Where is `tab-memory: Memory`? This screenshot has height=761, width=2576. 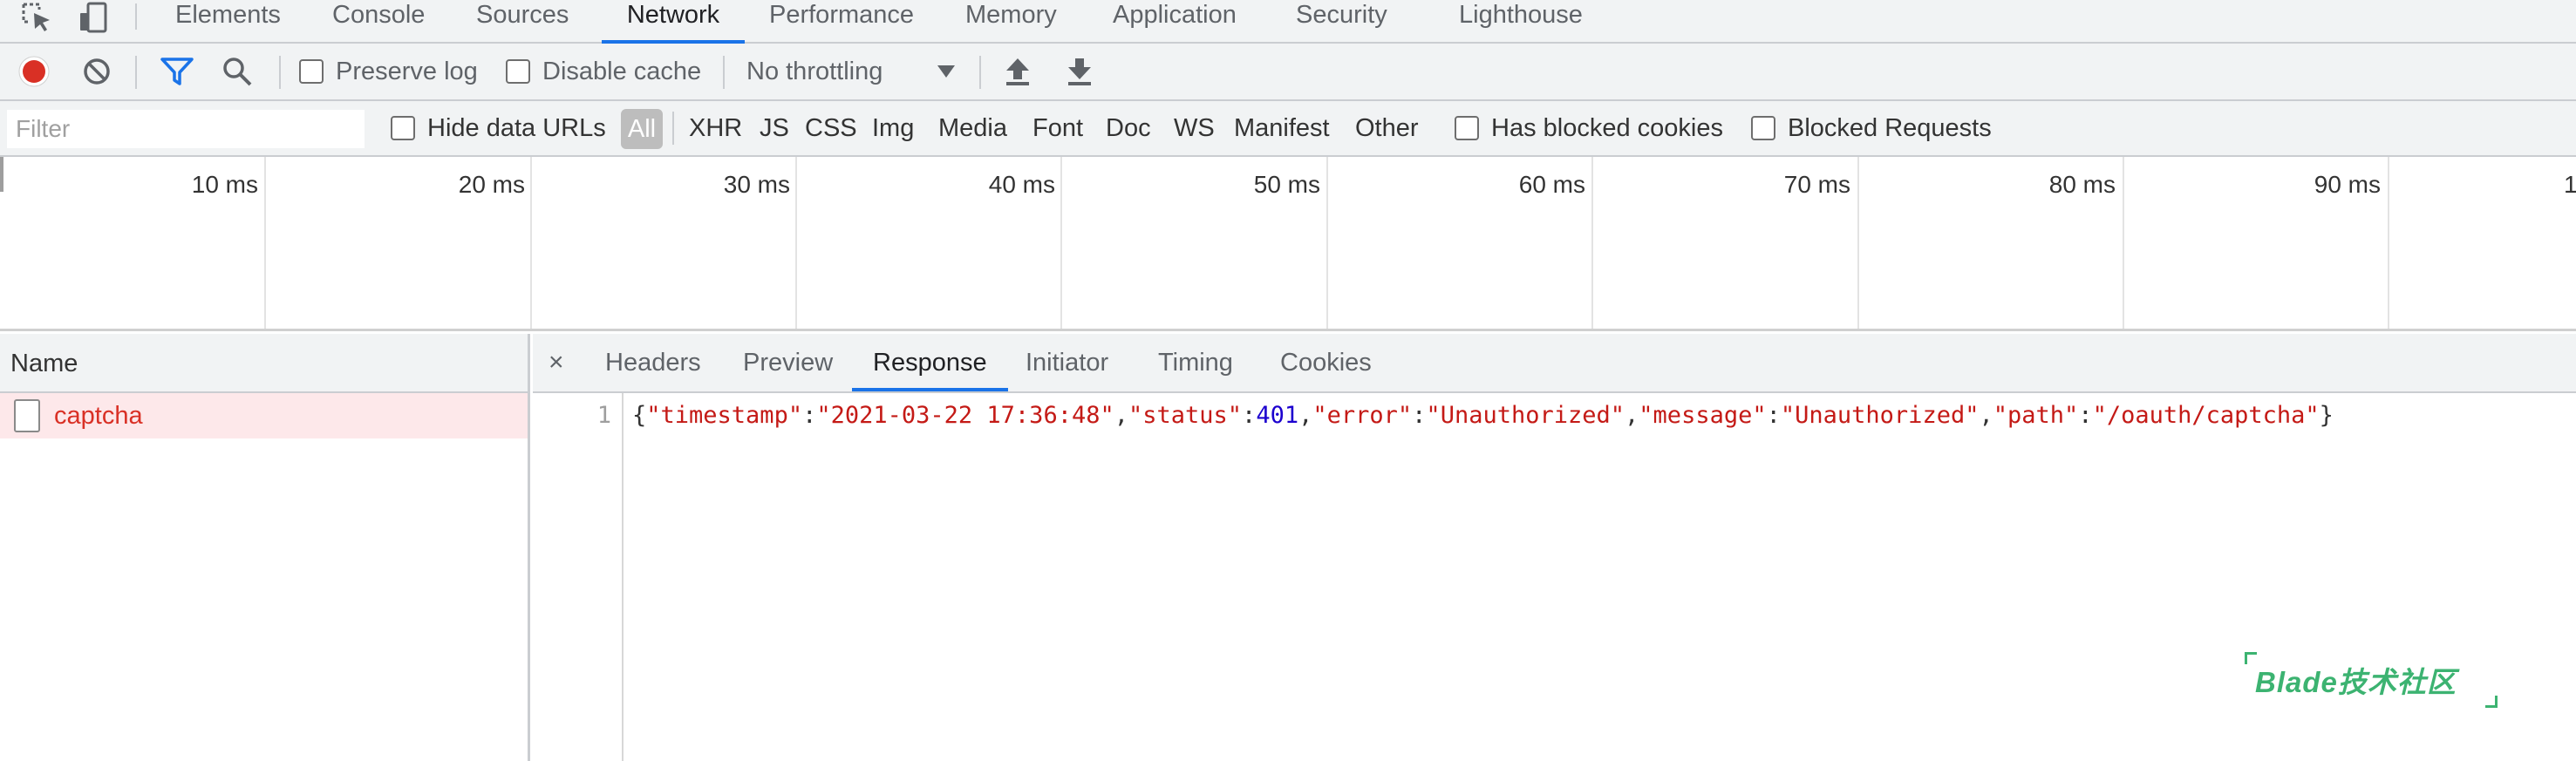 tab-memory: Memory is located at coordinates (1011, 21).